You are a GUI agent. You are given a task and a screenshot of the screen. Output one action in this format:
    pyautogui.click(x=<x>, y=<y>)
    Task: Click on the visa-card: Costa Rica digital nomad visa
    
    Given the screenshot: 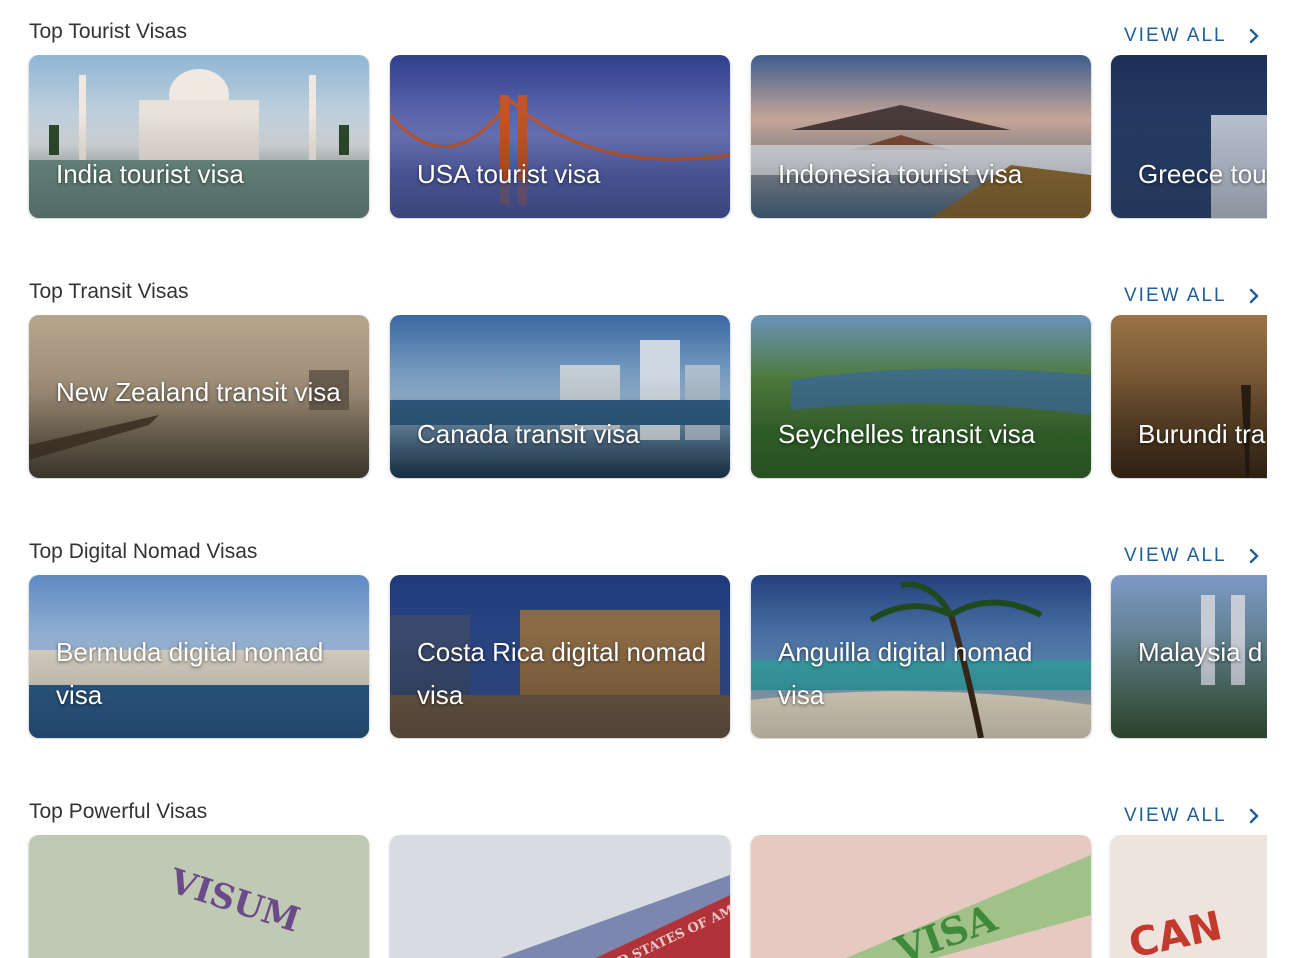 What is the action you would take?
    pyautogui.click(x=560, y=656)
    